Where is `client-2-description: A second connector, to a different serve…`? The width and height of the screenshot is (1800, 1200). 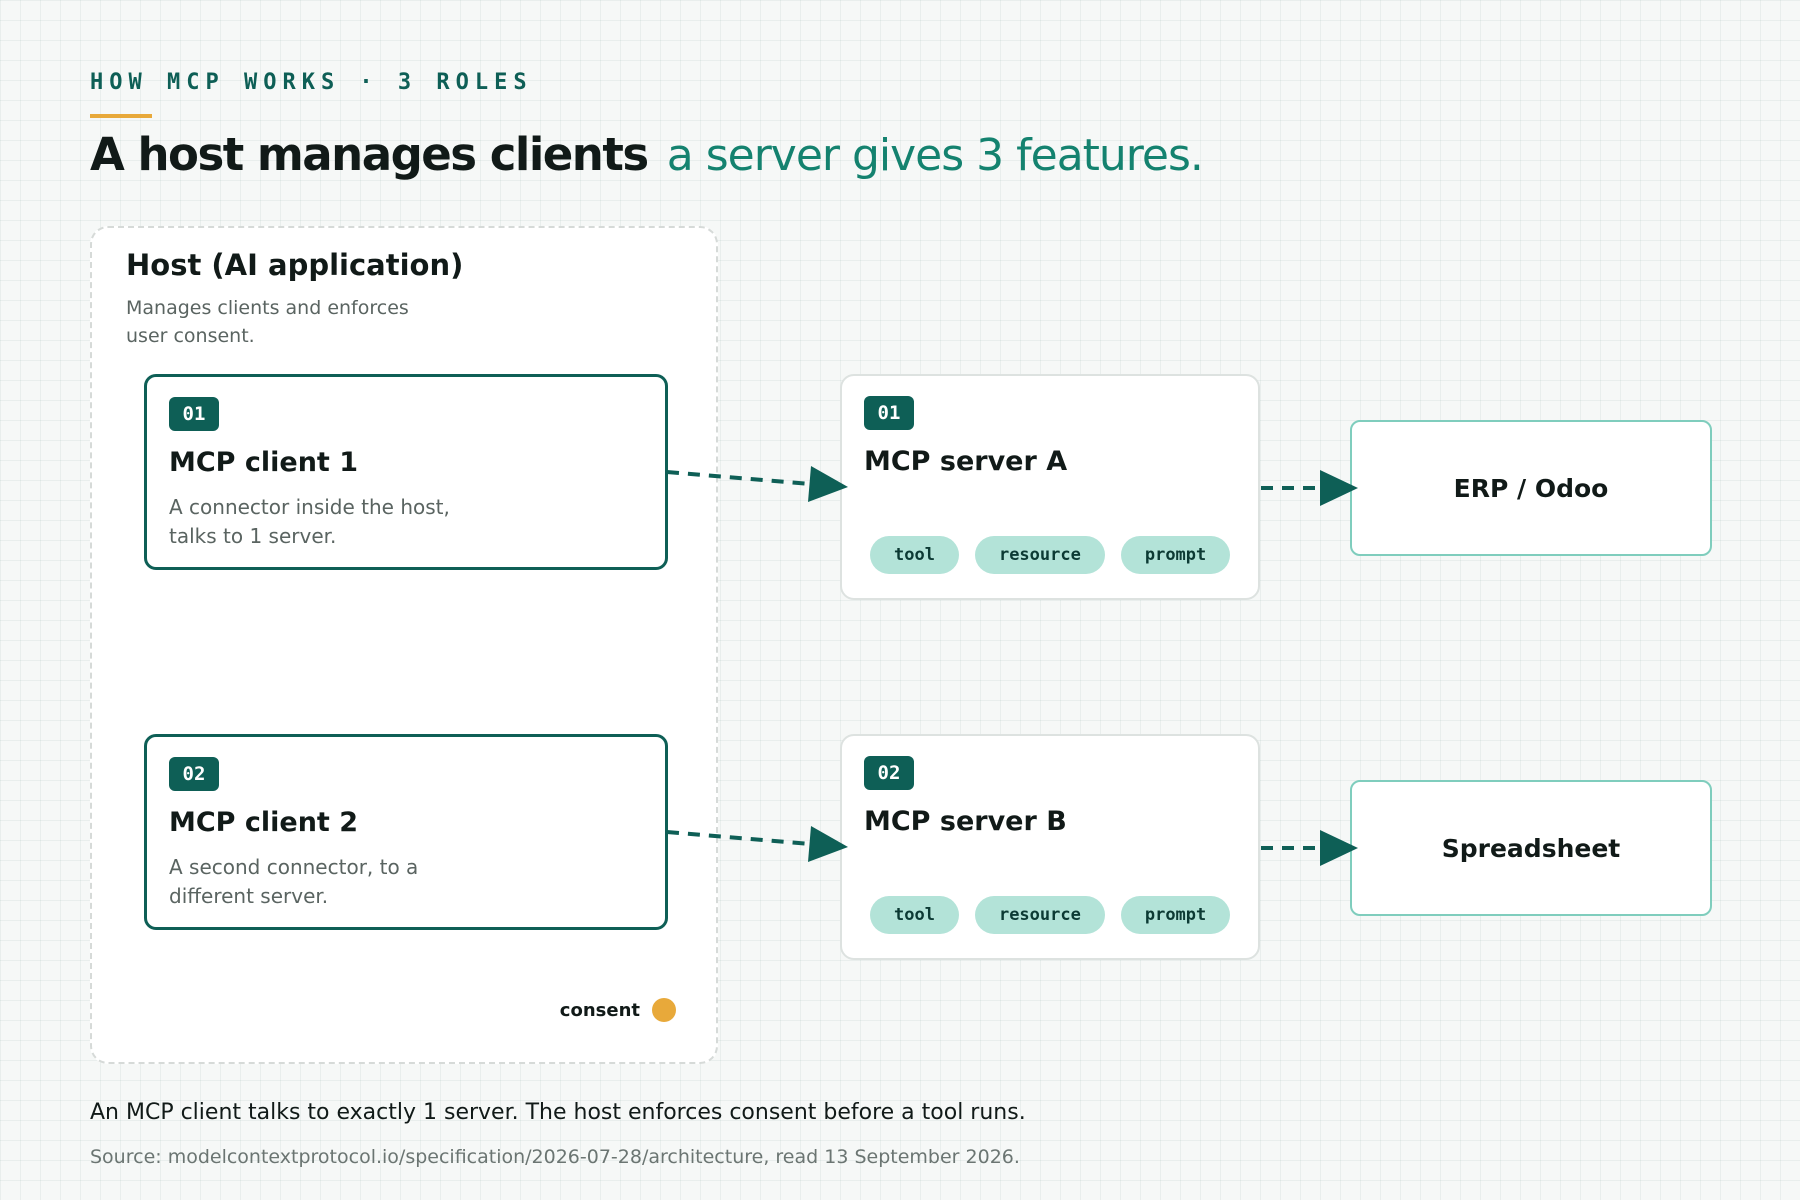 client-2-description: A second connector, to a different serve… is located at coordinates (294, 881).